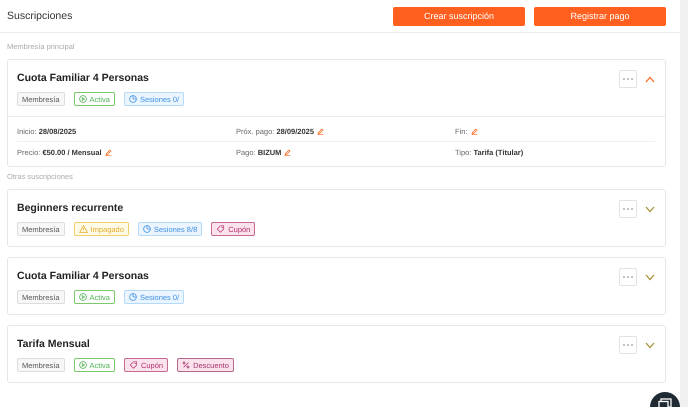  Describe the element at coordinates (70, 208) in the screenshot. I see `subscription-title: Beginners recurrente` at that location.